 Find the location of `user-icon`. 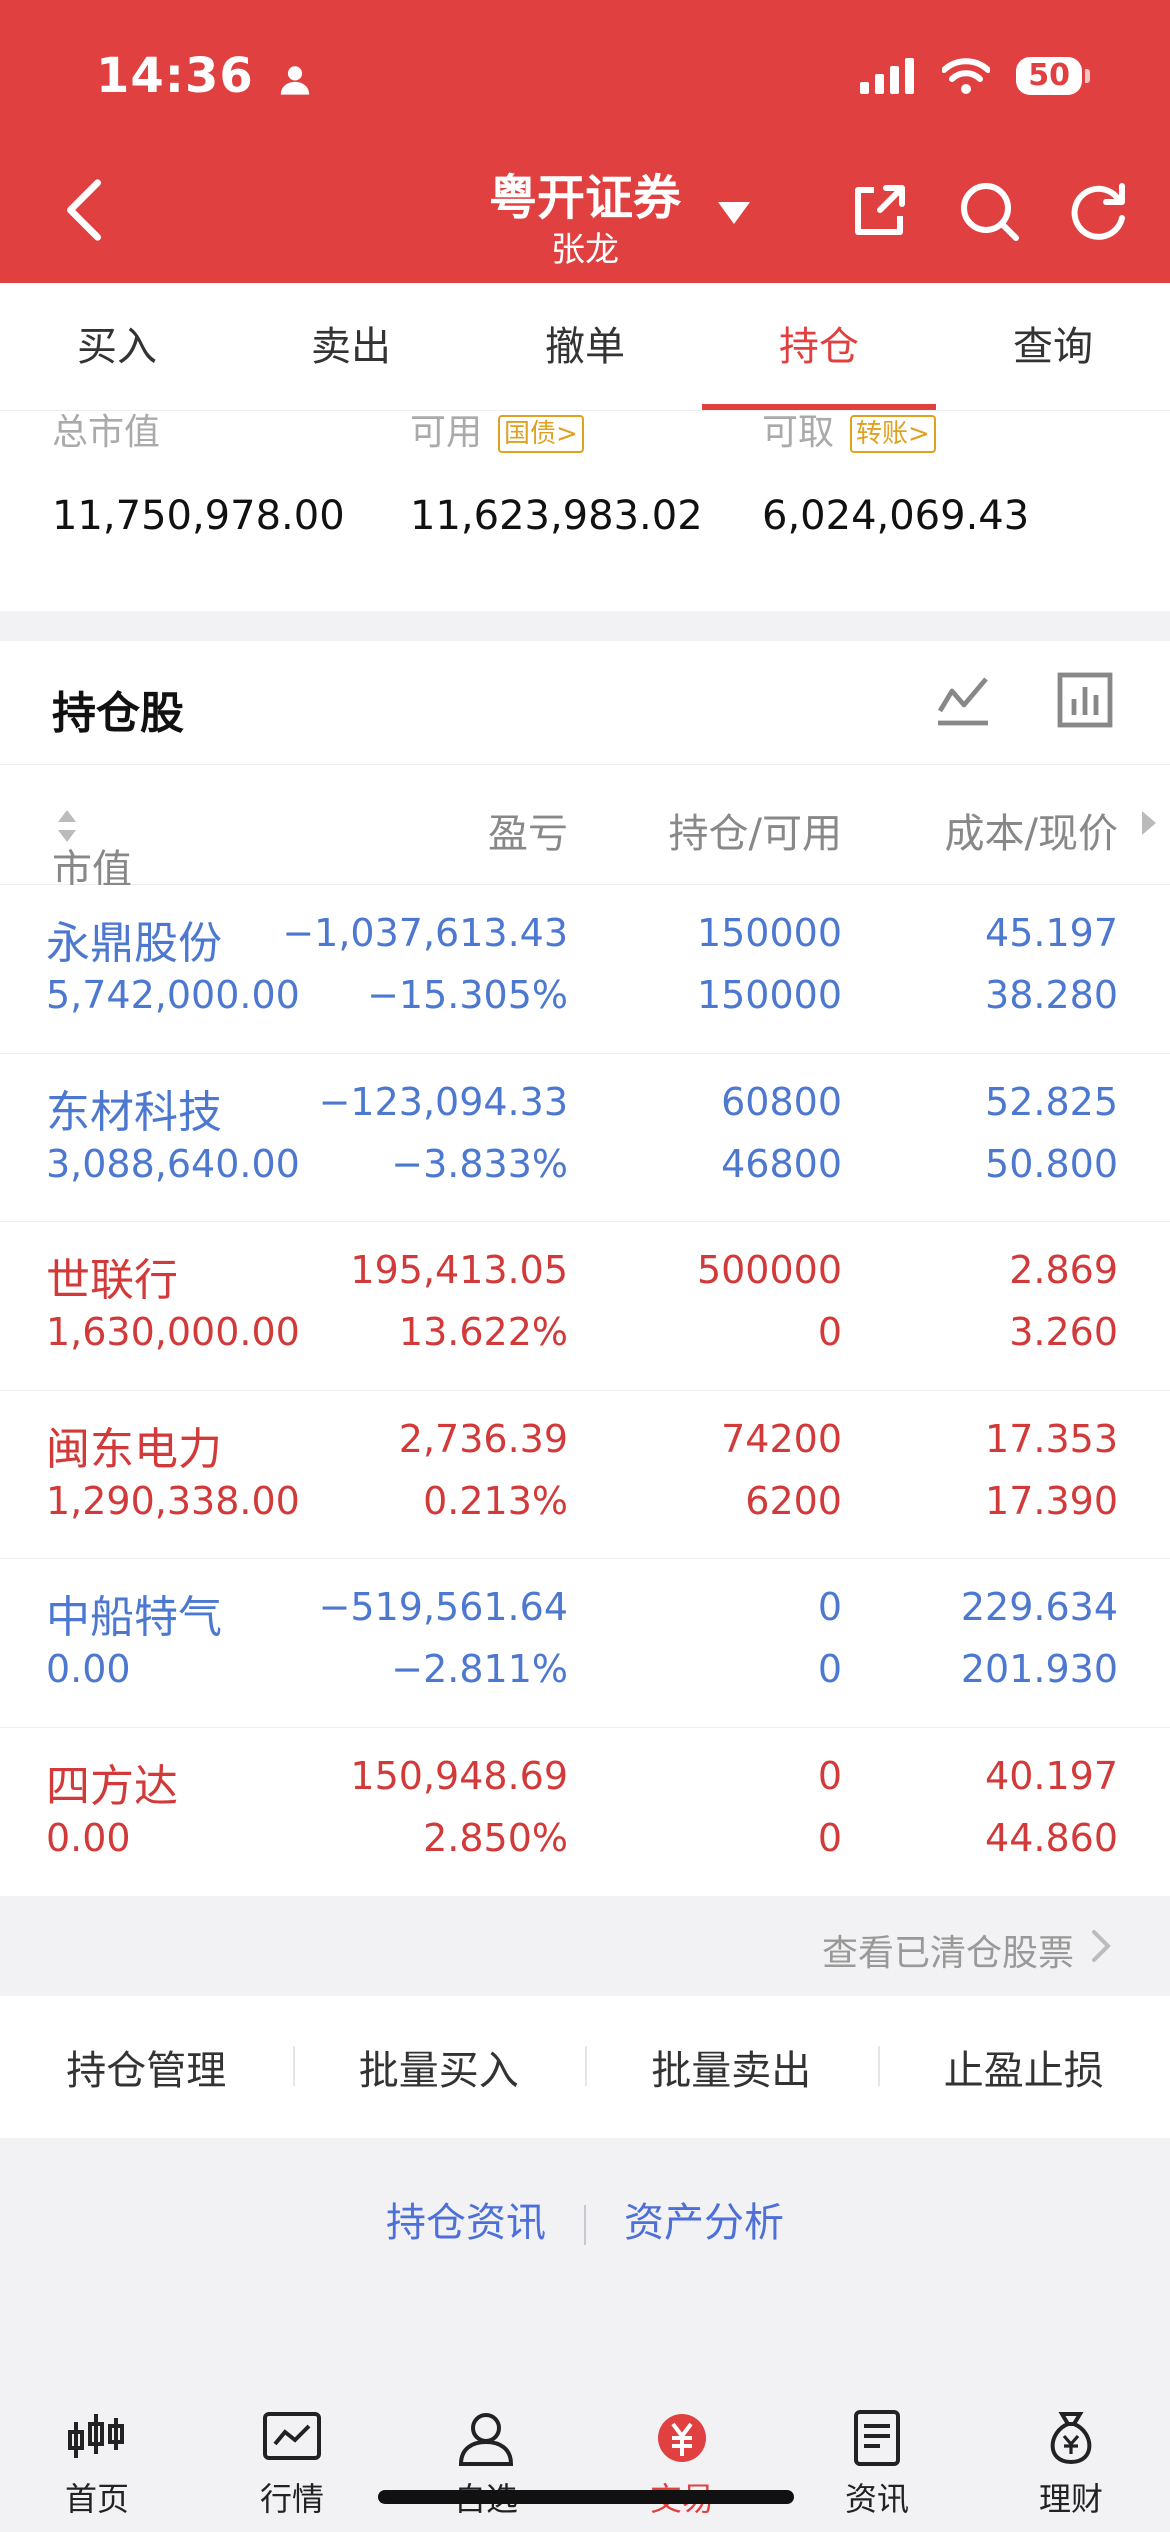

user-icon is located at coordinates (486, 2439).